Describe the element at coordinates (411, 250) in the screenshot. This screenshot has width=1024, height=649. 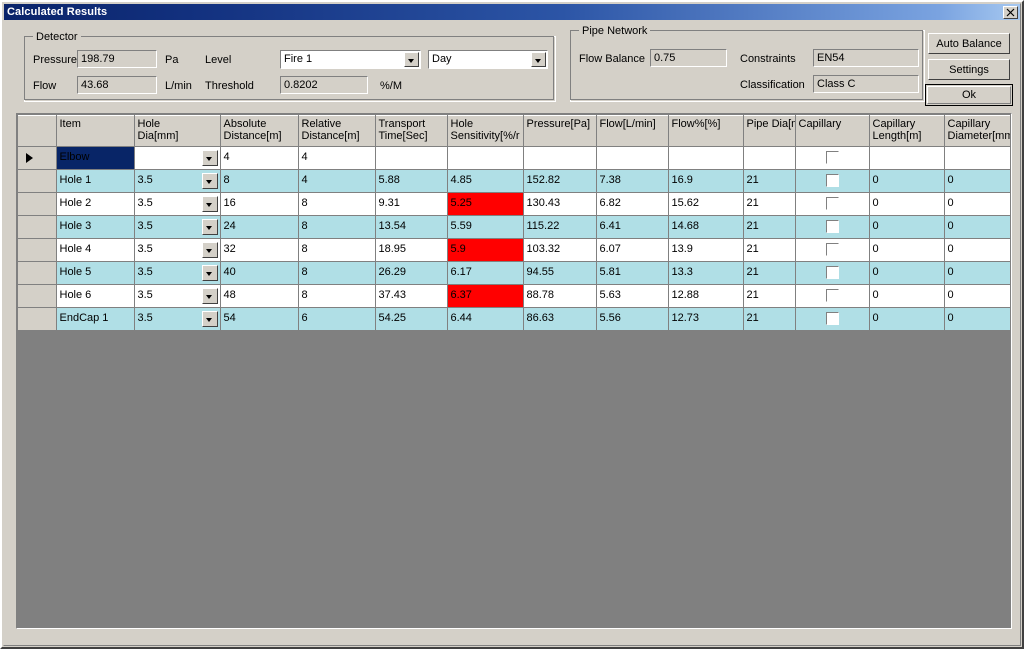
I see `cell-transport-time: 18.95` at that location.